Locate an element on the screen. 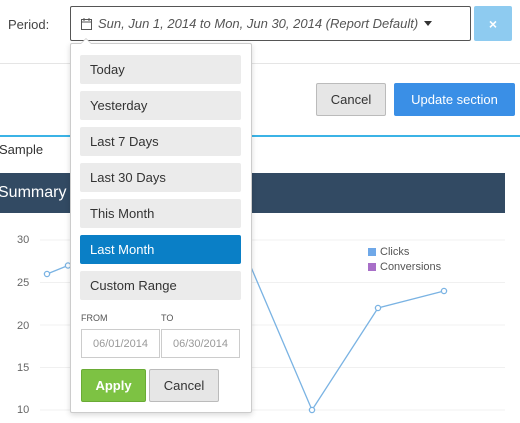 The width and height of the screenshot is (520, 423). range-last-30-days: Last 30 Days is located at coordinates (160, 177).